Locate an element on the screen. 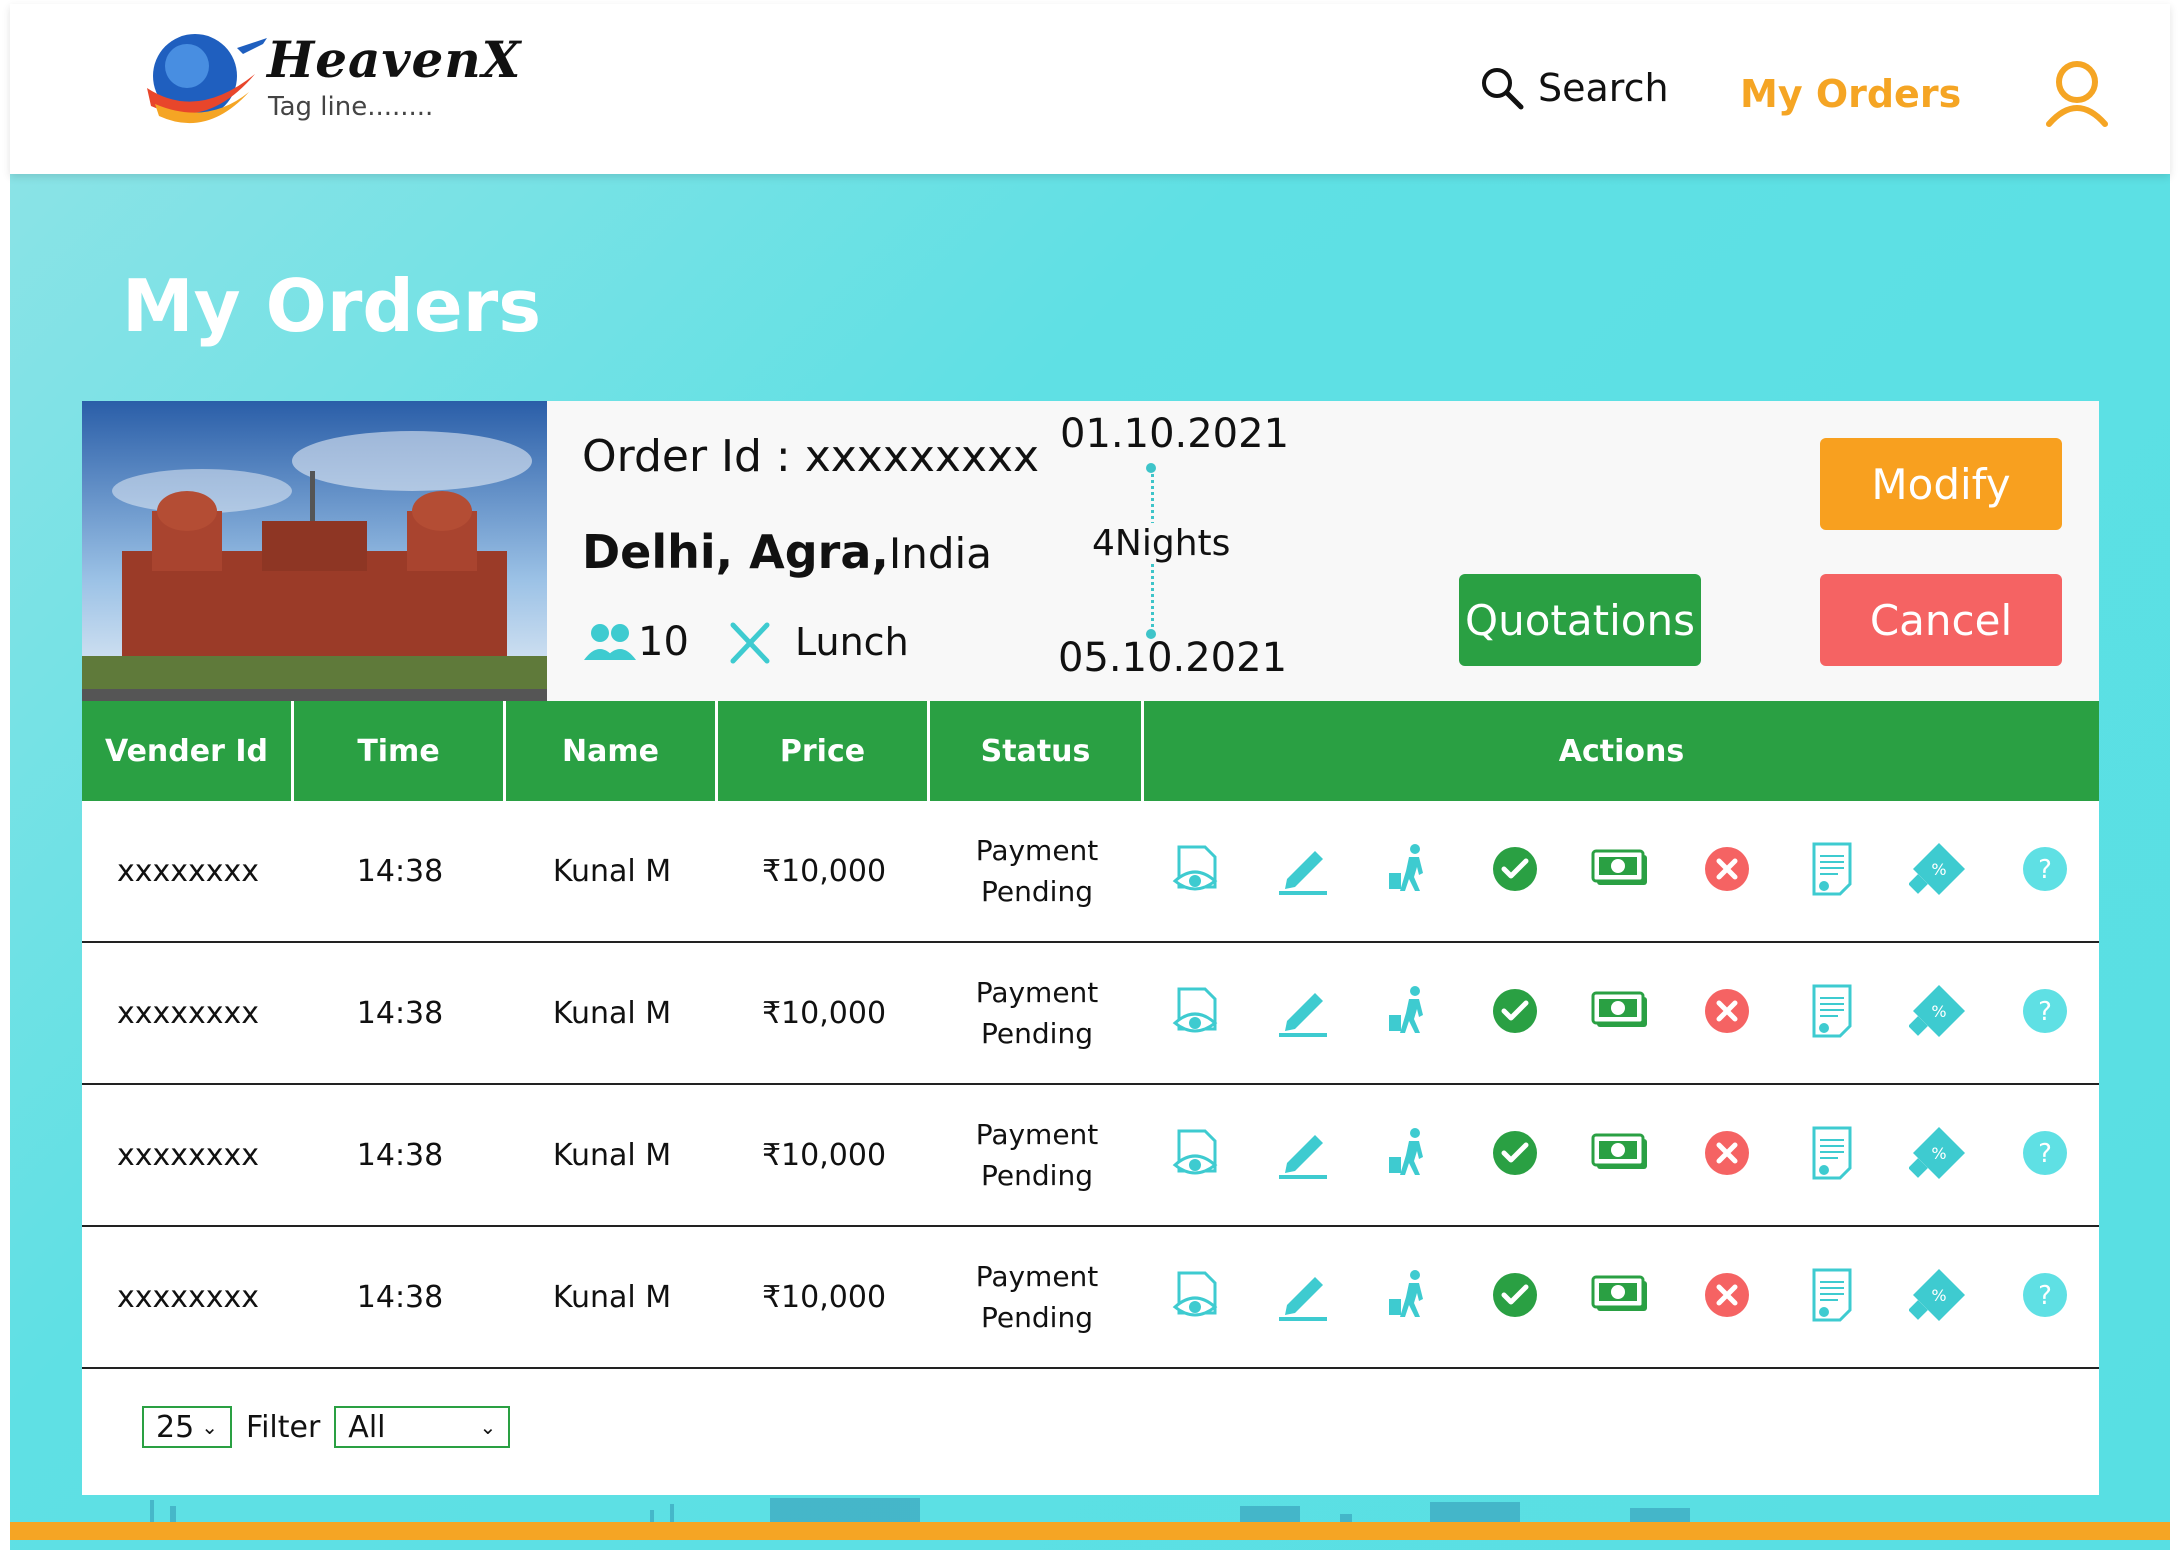  brand-name: HeavenX is located at coordinates (394, 59).